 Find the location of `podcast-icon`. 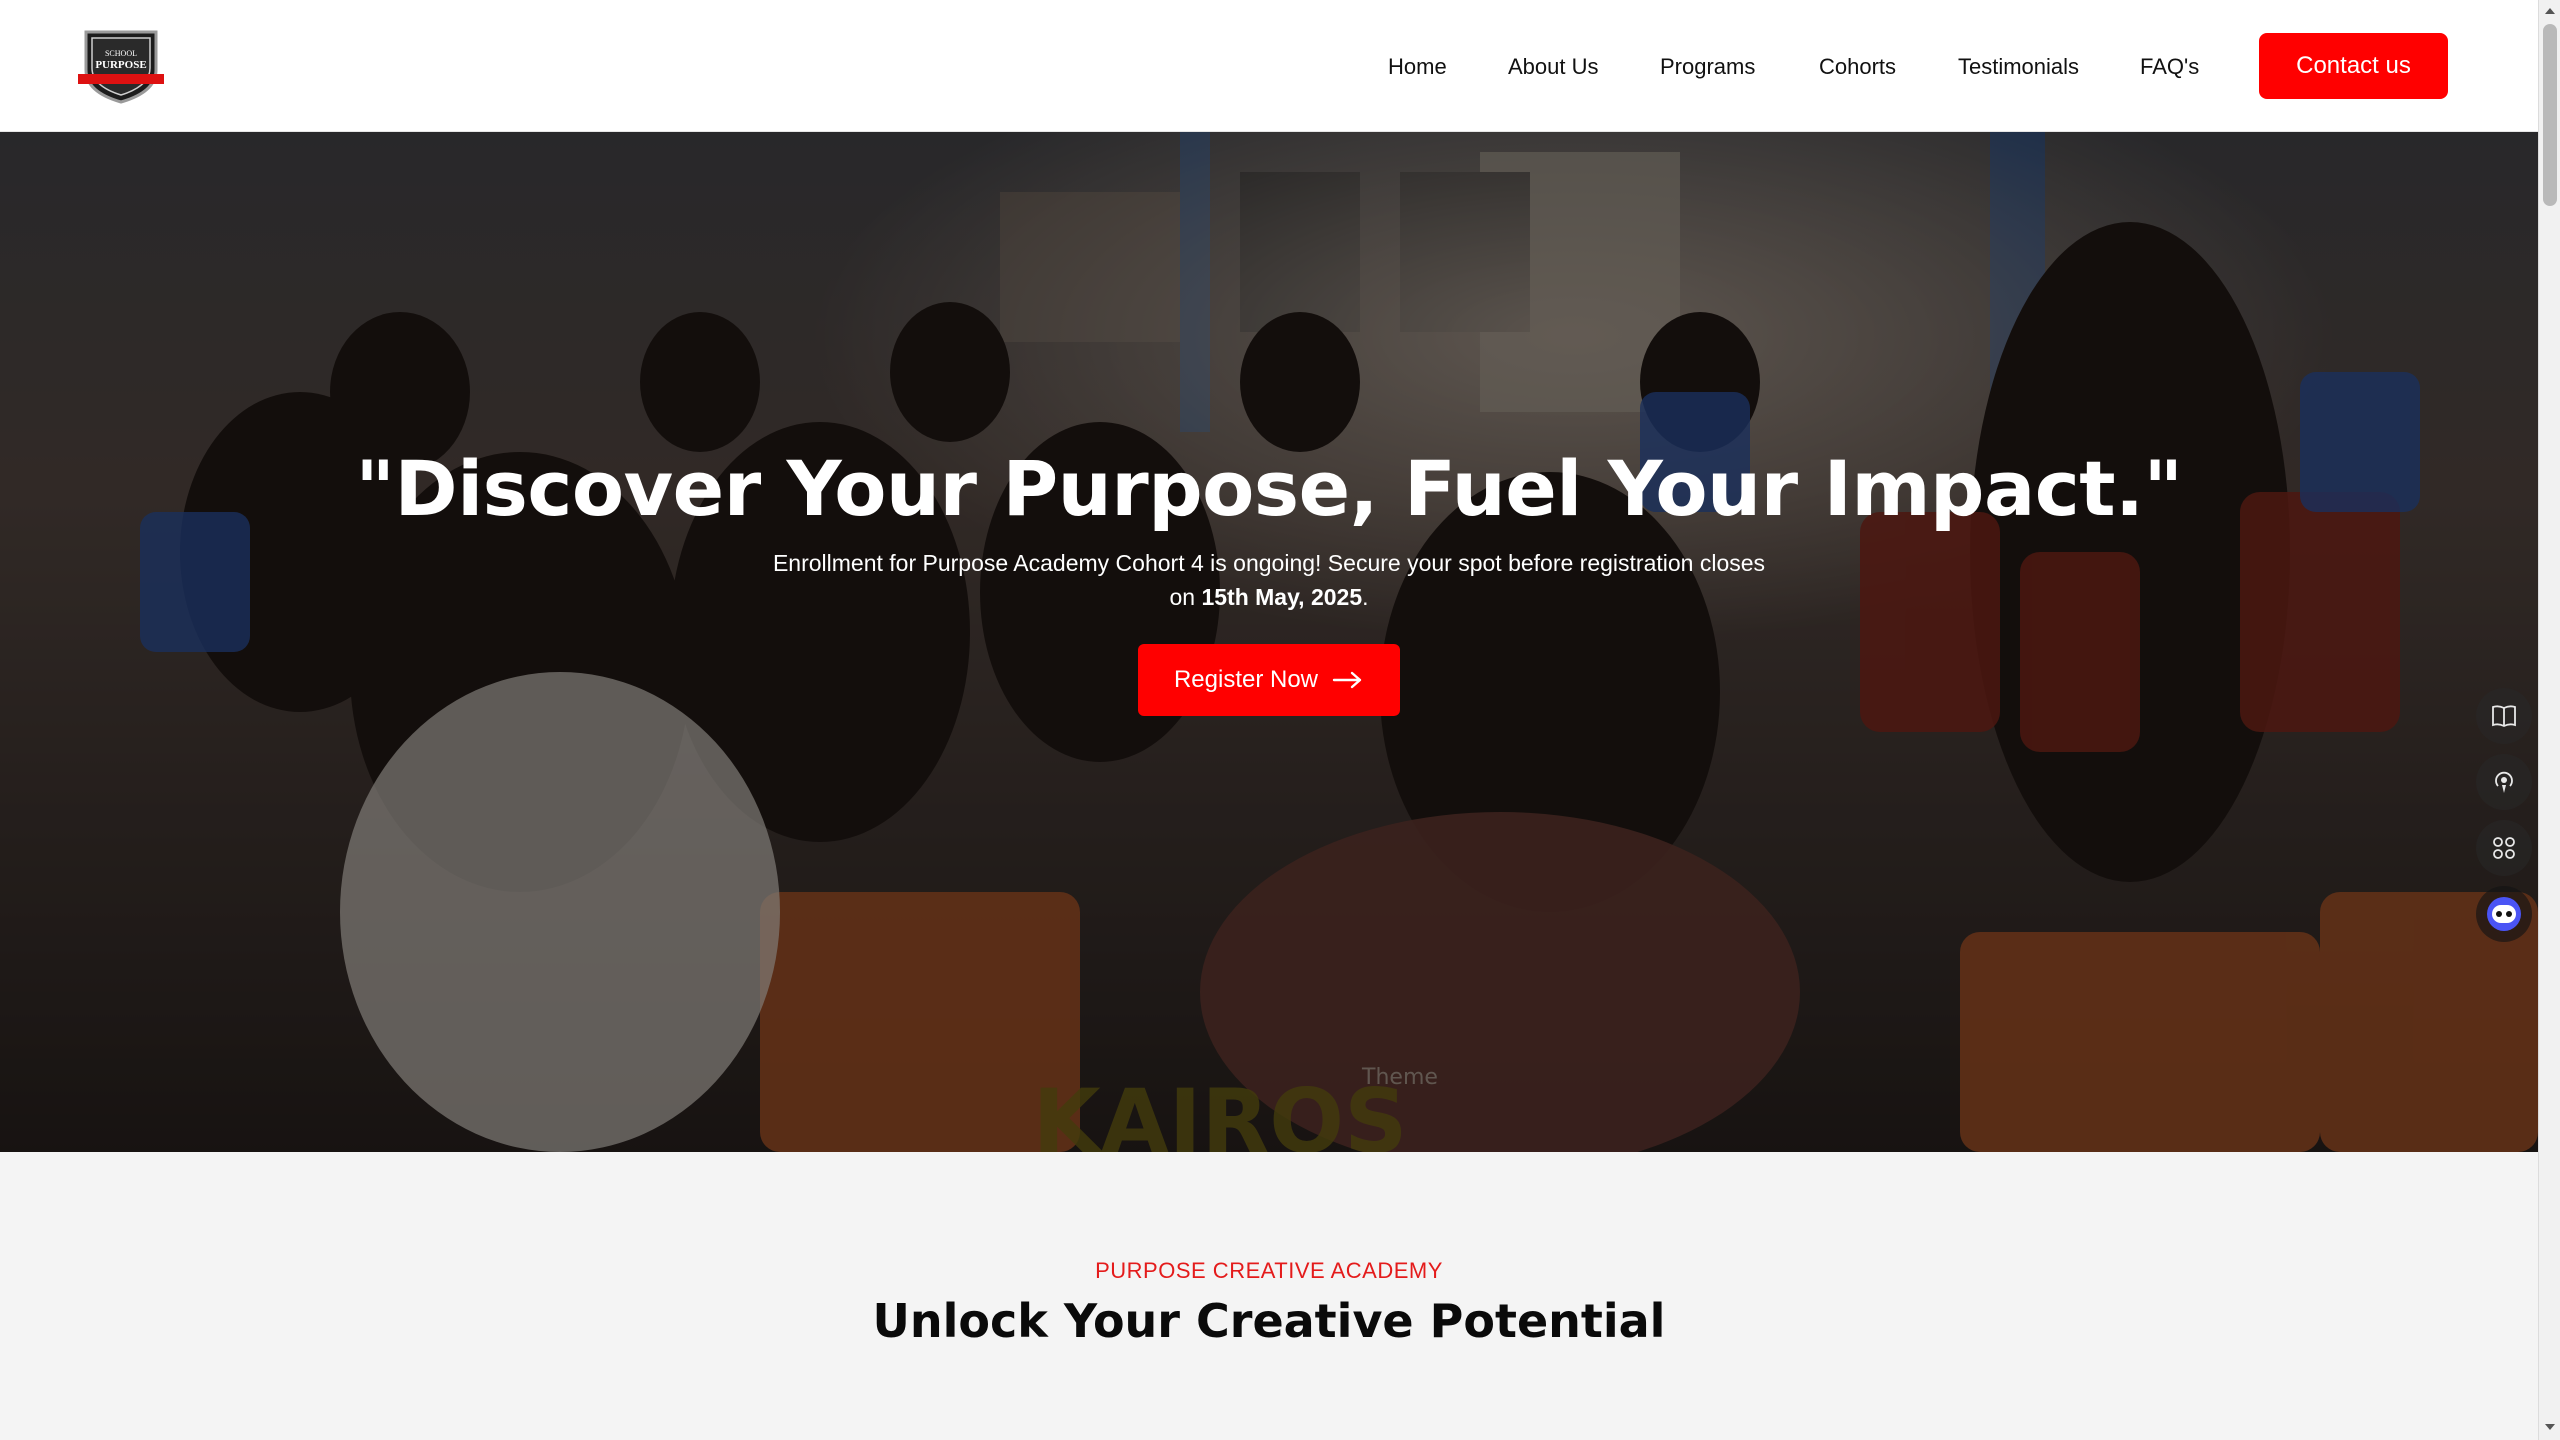

podcast-icon is located at coordinates (2504, 782).